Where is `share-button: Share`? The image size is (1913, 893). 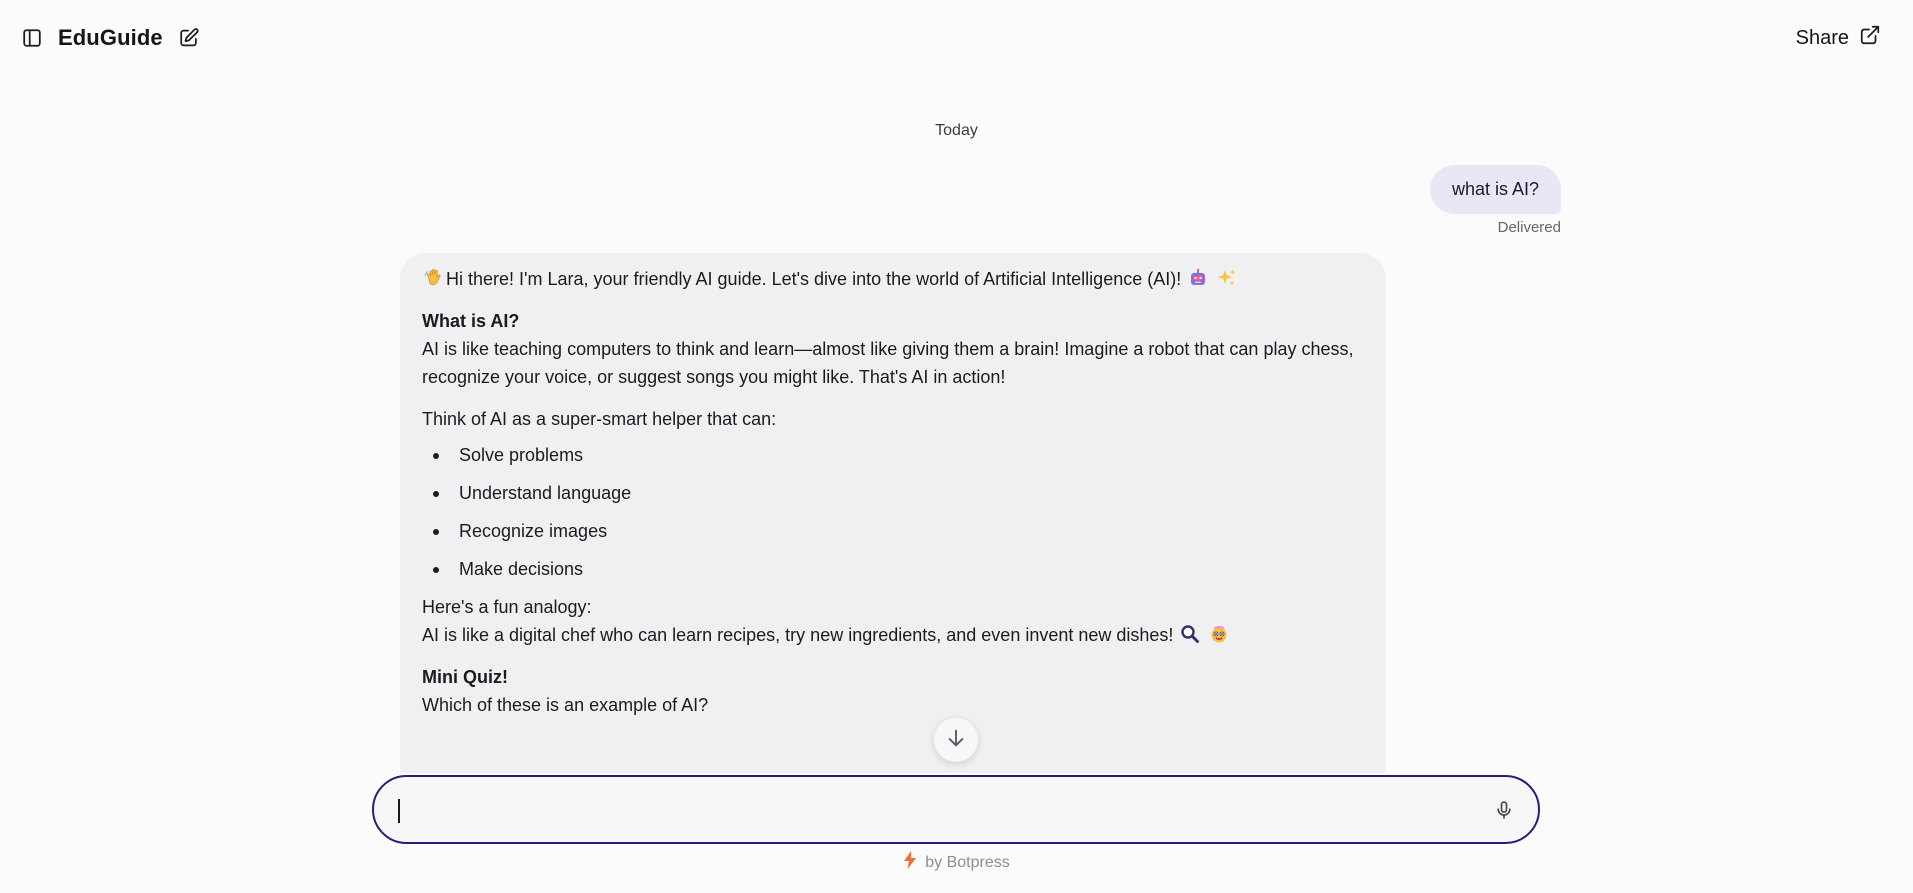 share-button: Share is located at coordinates (1838, 38).